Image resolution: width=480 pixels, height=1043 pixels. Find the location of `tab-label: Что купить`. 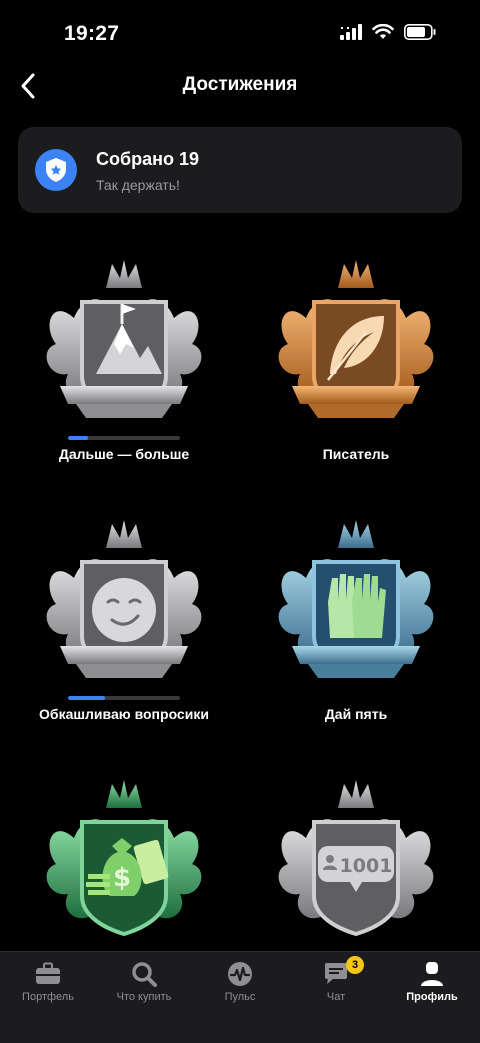

tab-label: Что купить is located at coordinates (144, 997).